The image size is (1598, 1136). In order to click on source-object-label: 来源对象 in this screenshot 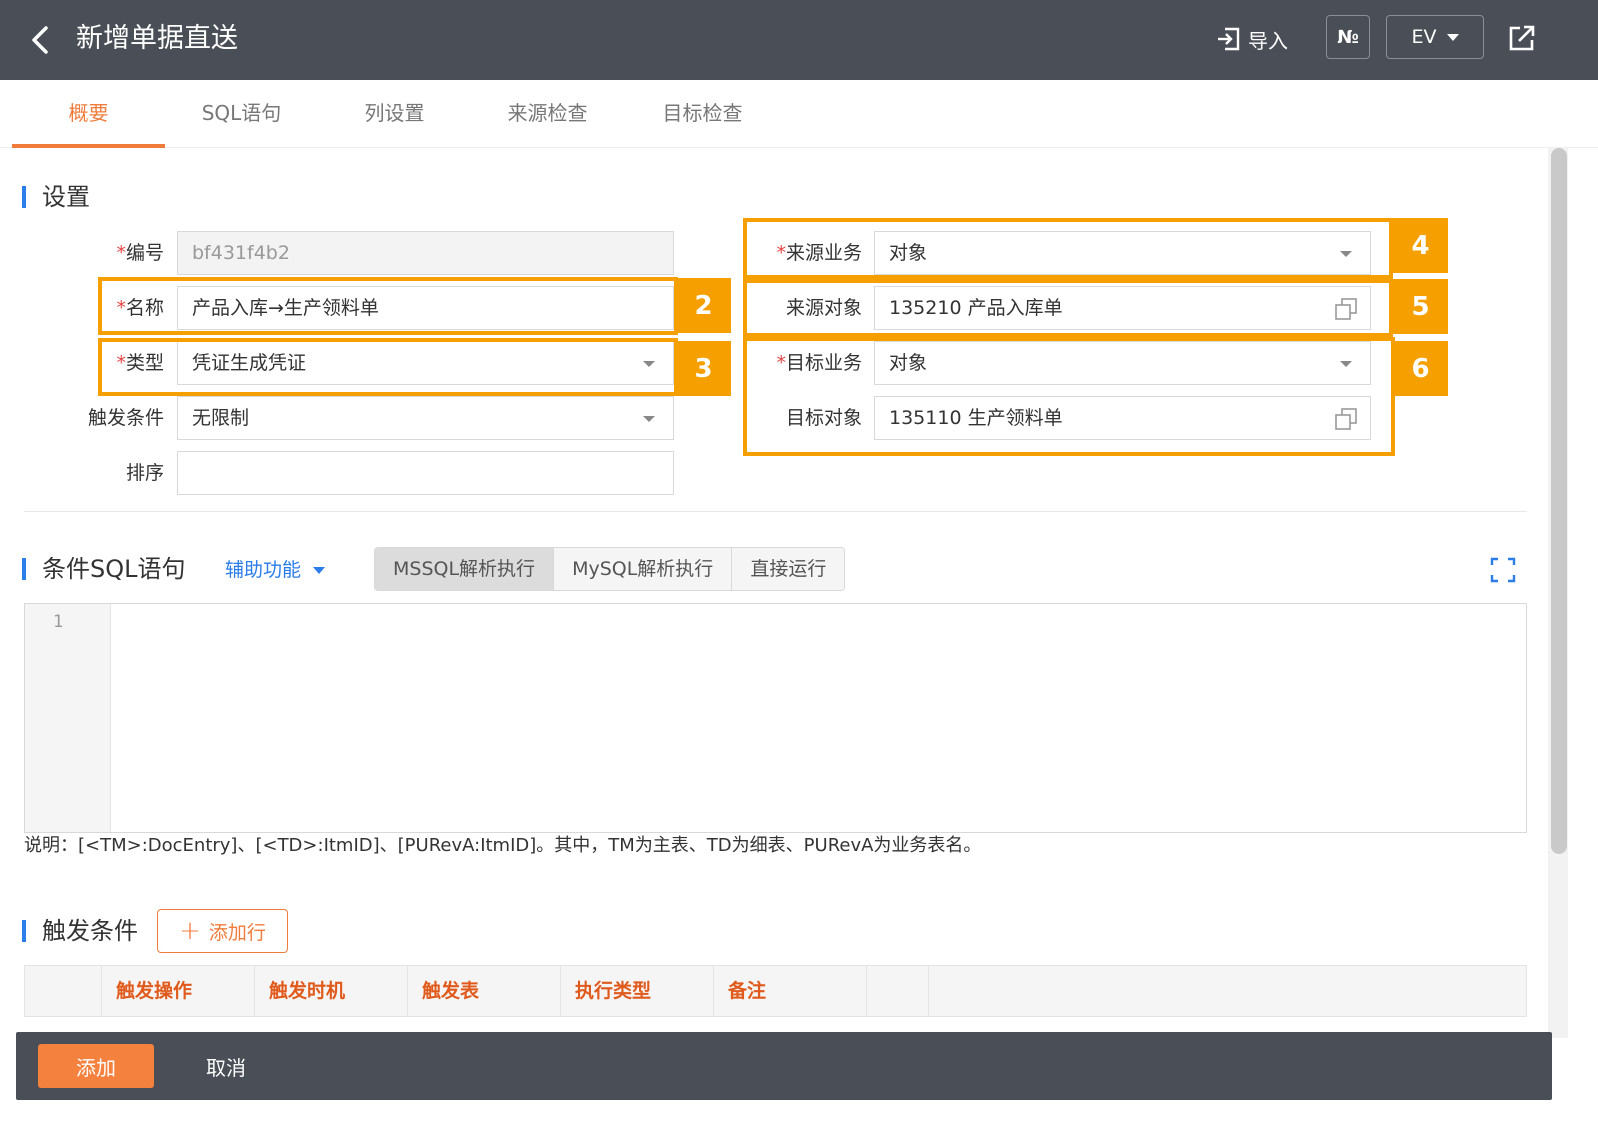, I will do `click(823, 308)`.